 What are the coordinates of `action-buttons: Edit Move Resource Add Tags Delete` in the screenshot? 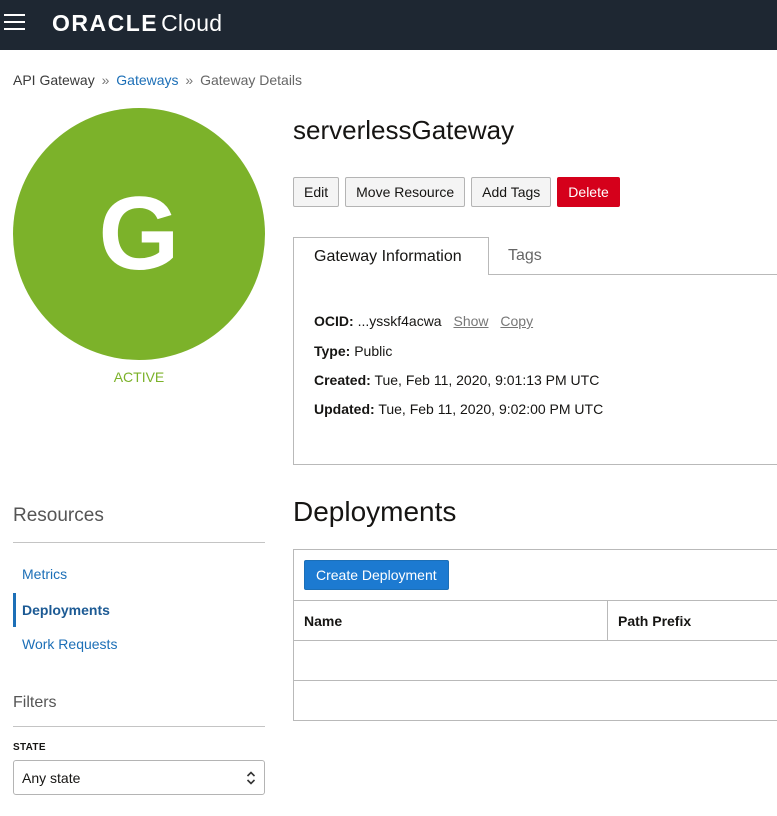 It's located at (456, 192).